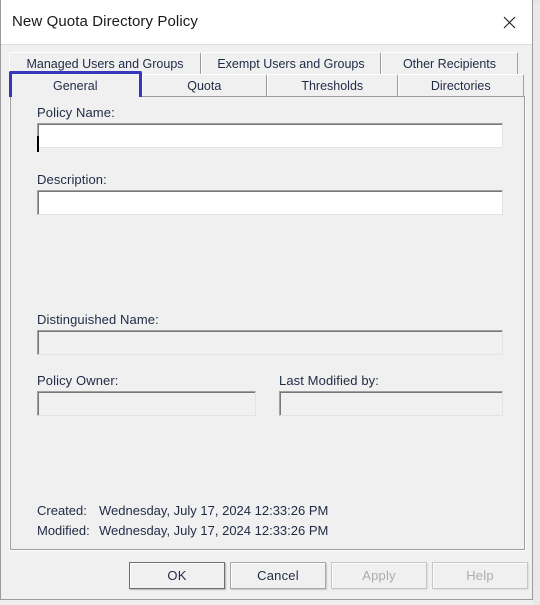  I want to click on tab-other-recipients: Other Recipients, so click(449, 63).